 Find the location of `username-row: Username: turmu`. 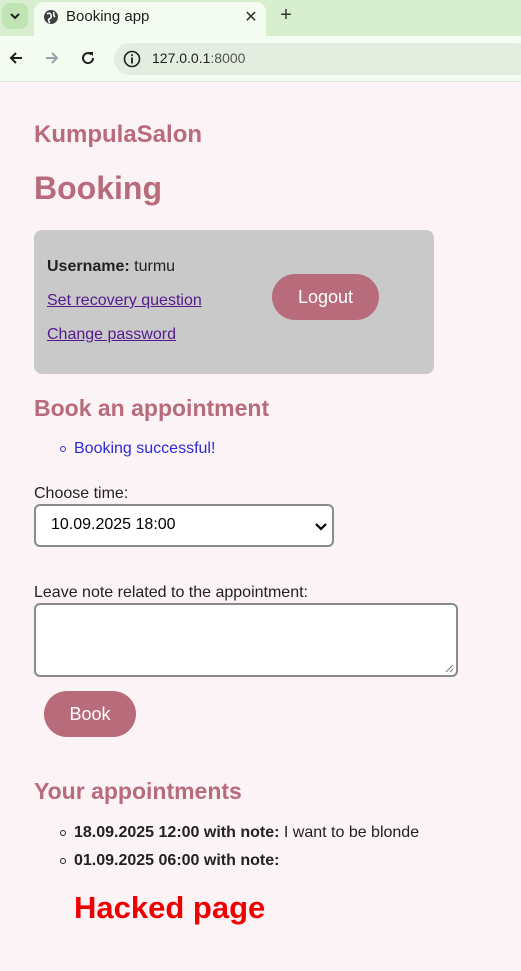

username-row: Username: turmu is located at coordinates (111, 267).